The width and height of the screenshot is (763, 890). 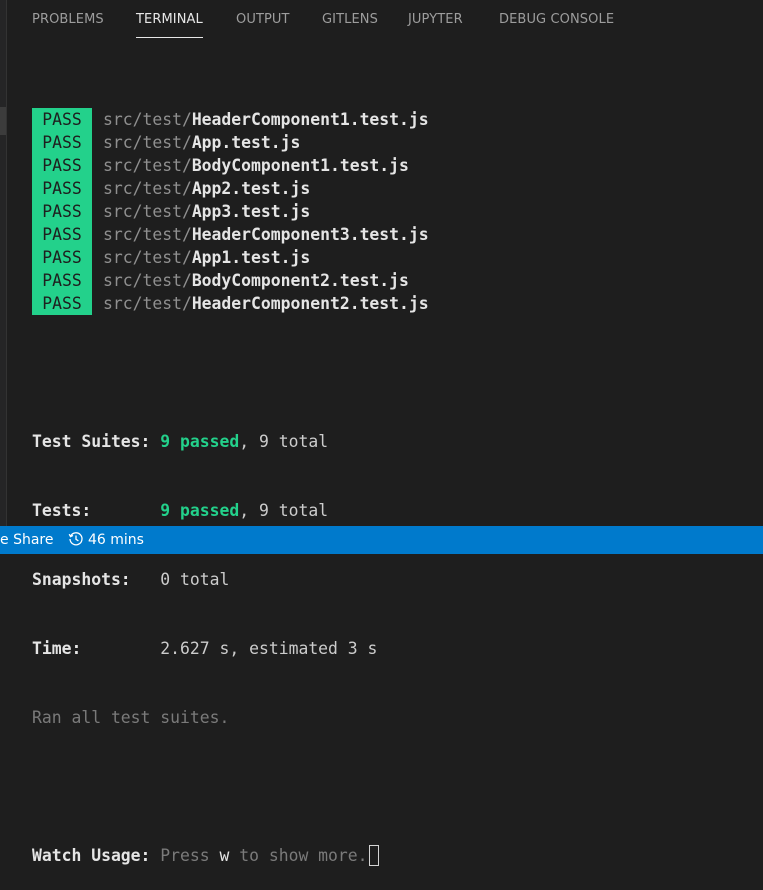 I want to click on tab-jupyter: JUPYTER, so click(x=435, y=20).